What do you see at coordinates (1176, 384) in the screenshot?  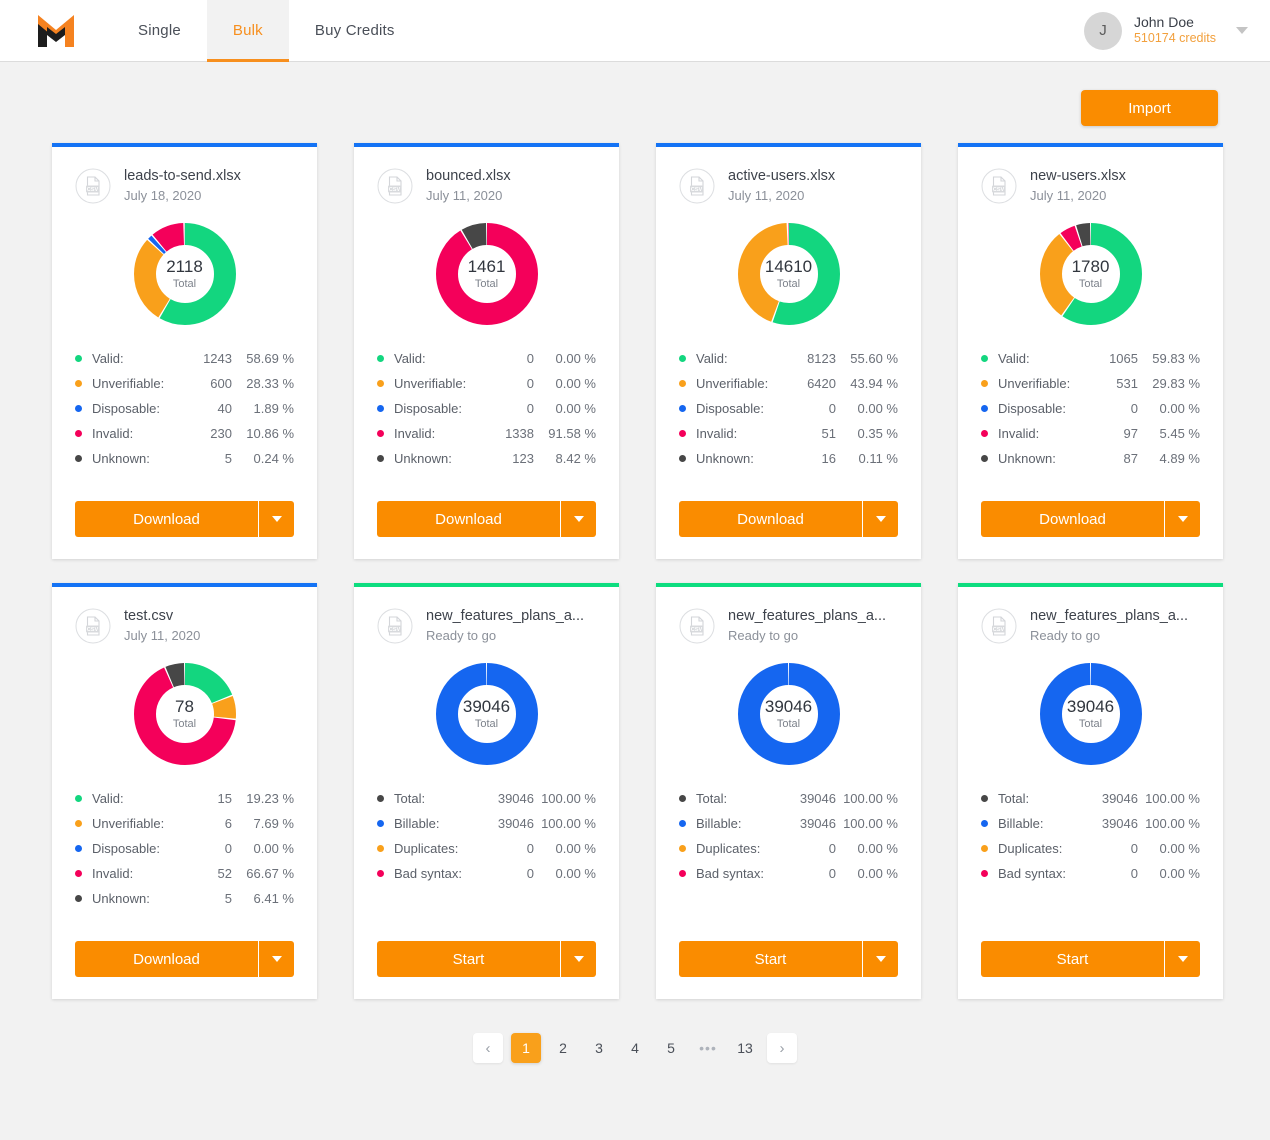 I see `stat-percent: 29.83 %` at bounding box center [1176, 384].